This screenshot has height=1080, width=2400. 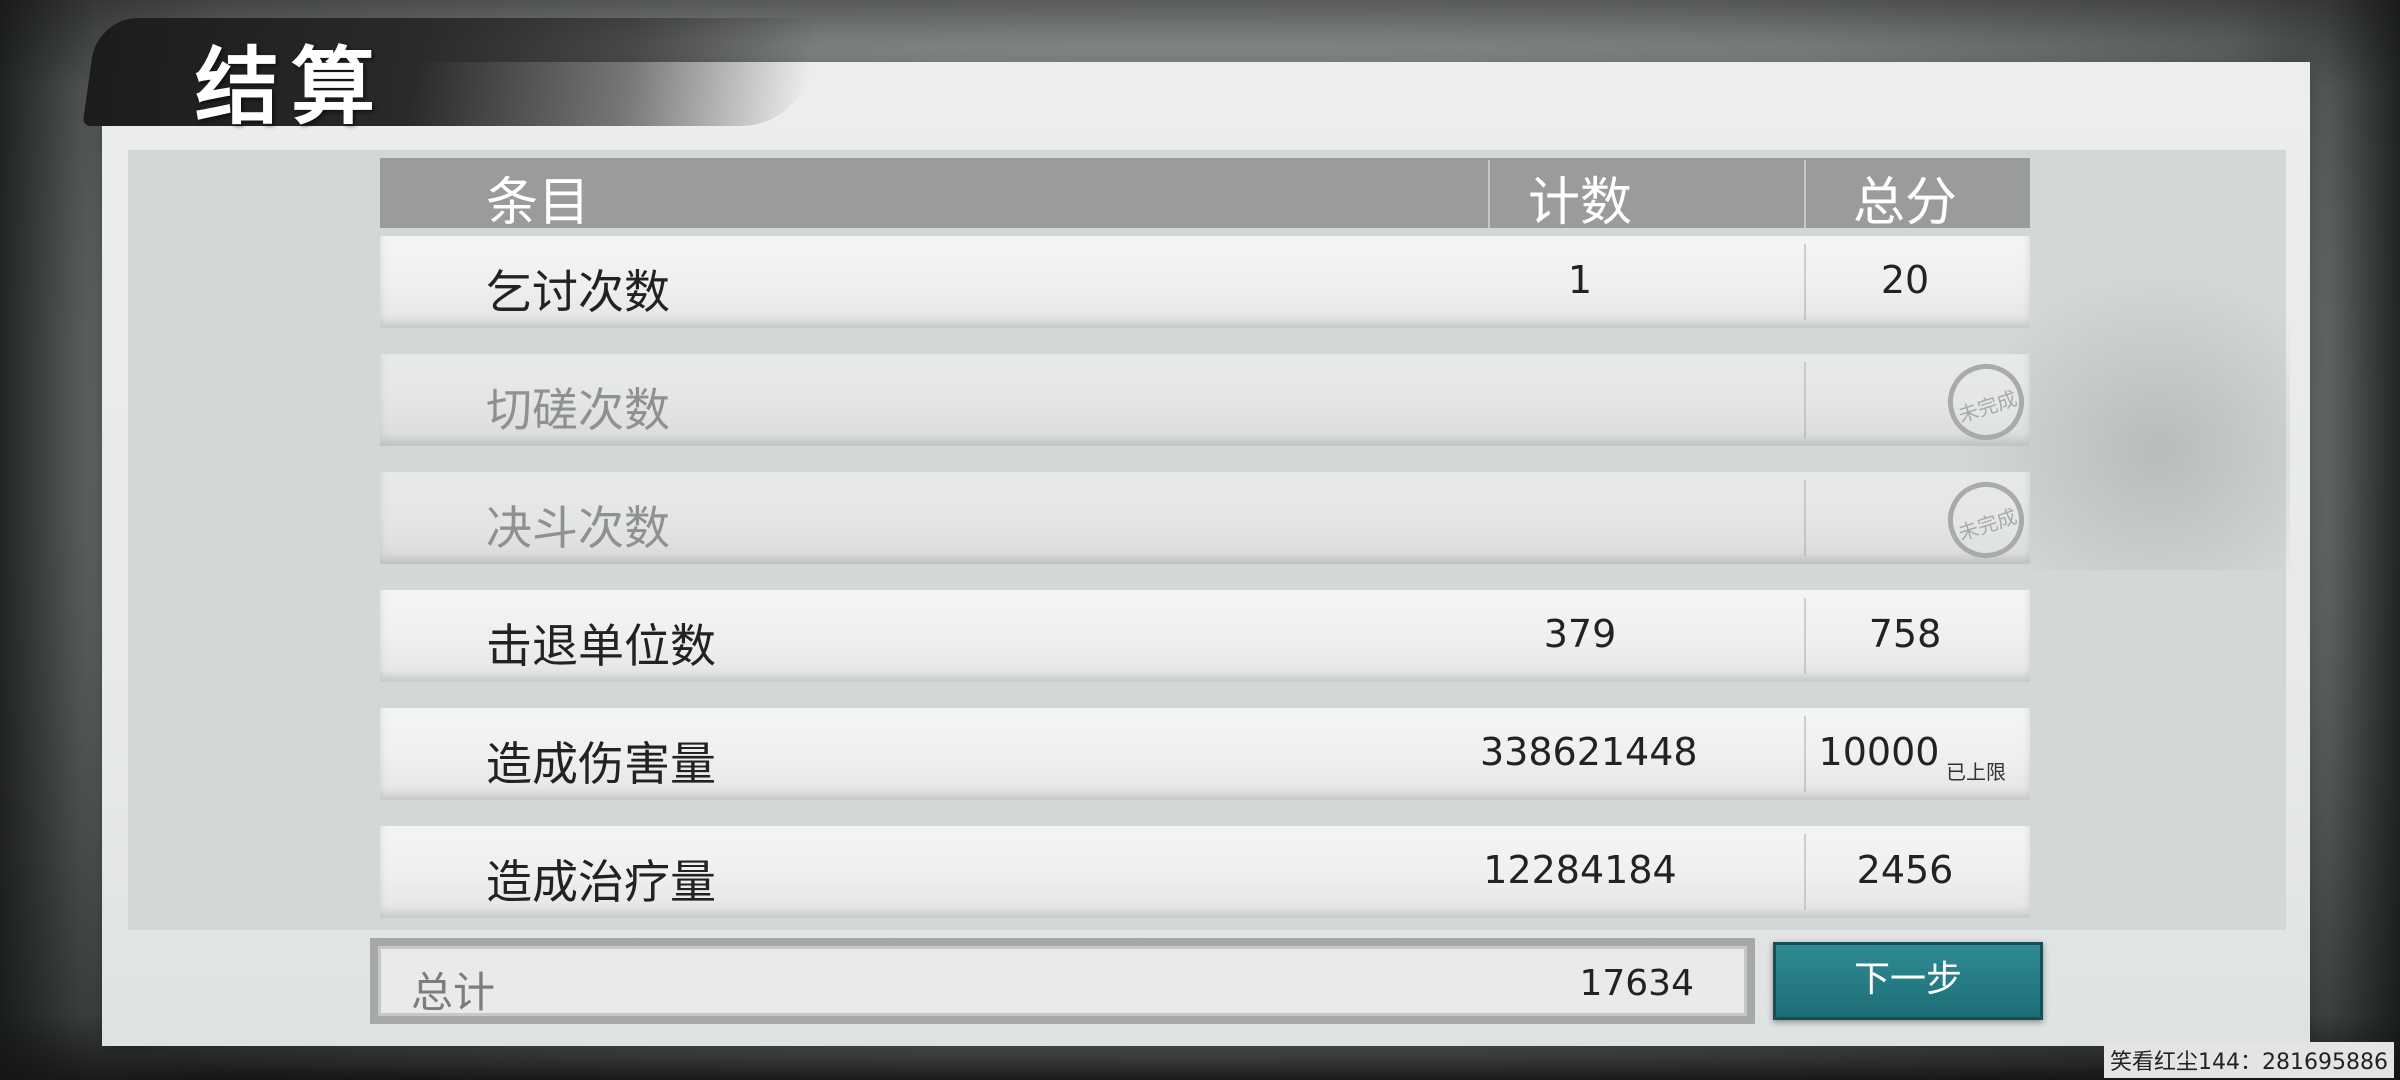 What do you see at coordinates (1207, 520) in the screenshot?
I see `table-row: 决斗次数 未完成` at bounding box center [1207, 520].